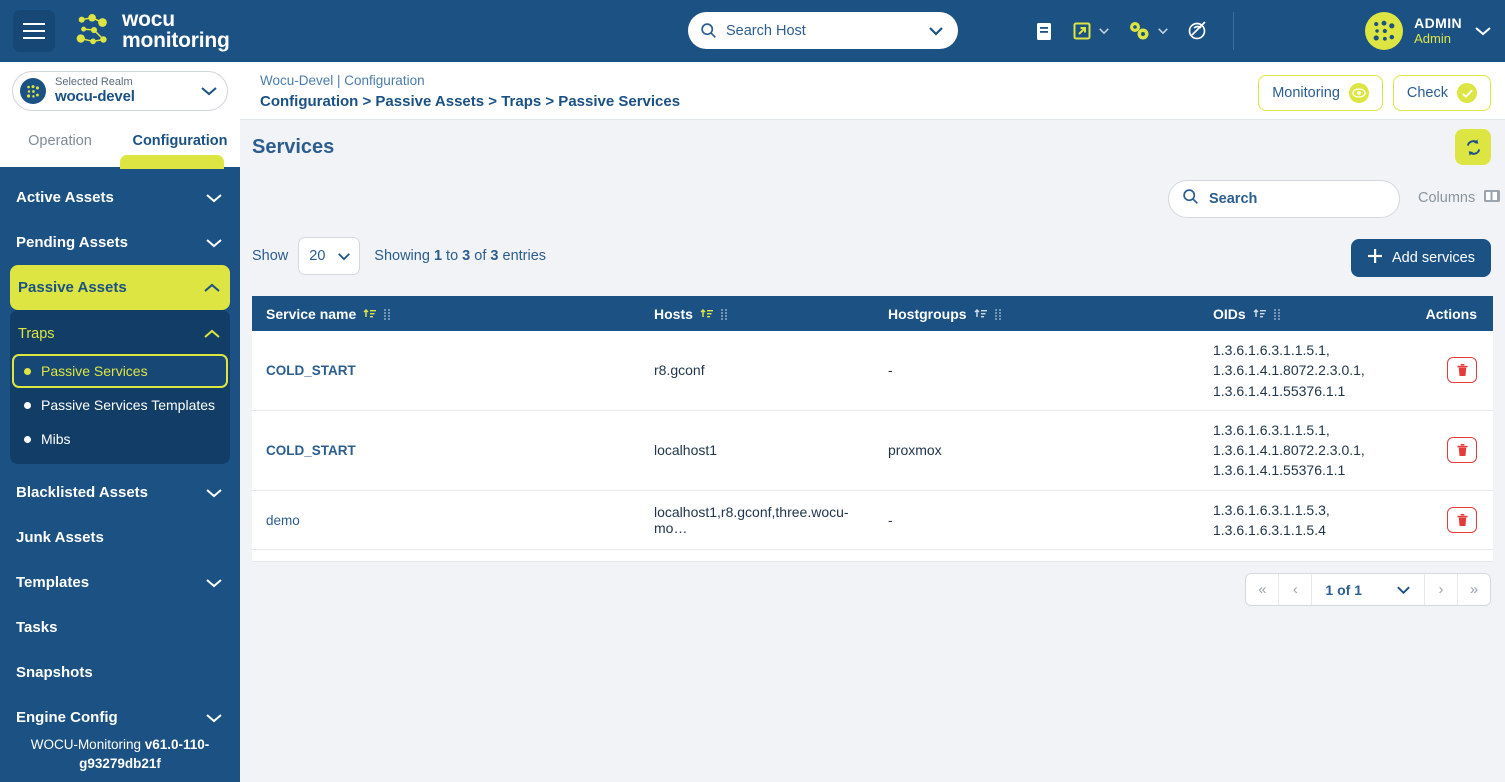  I want to click on sidebar-item-passive-services-templates: Passive Services Templates, so click(120, 405).